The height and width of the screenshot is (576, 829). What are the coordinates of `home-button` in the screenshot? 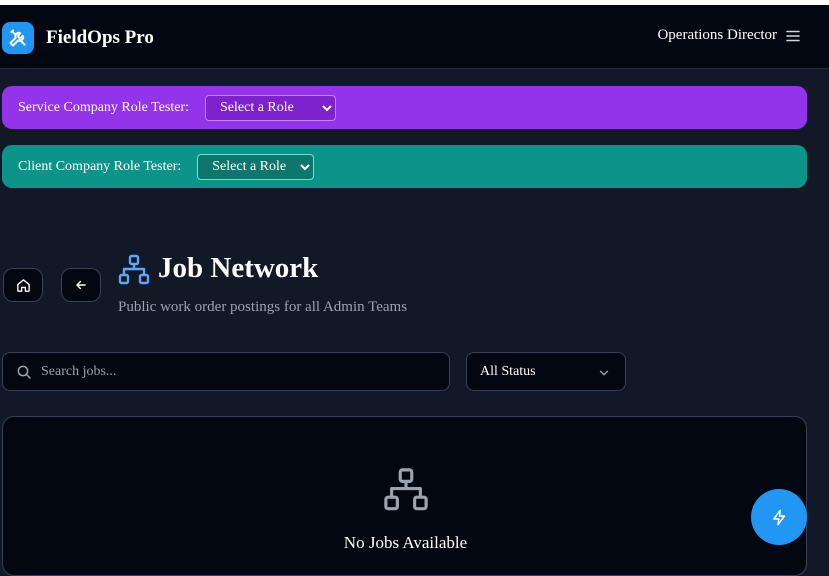 It's located at (23, 285).